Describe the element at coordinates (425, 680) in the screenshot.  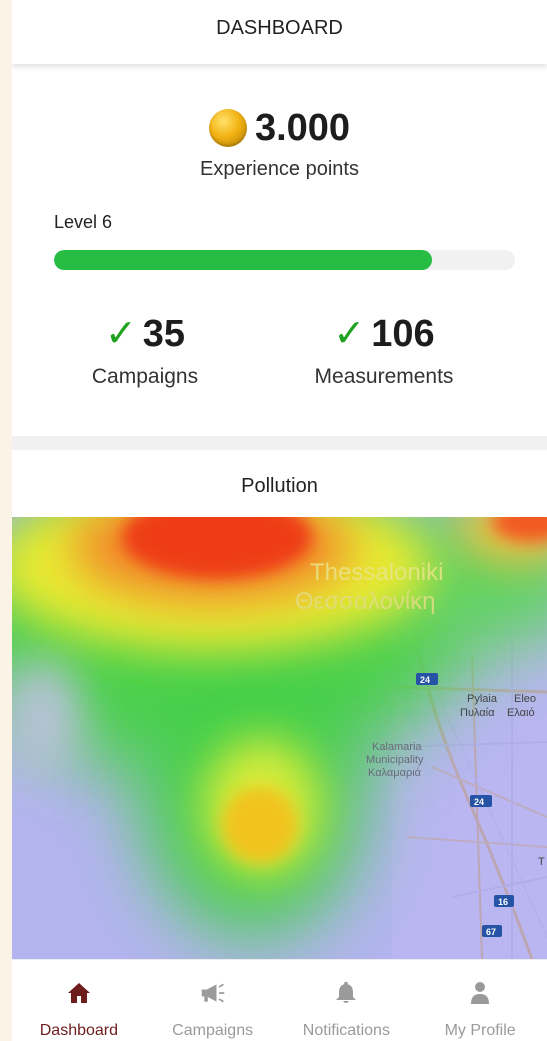
I see `map-road-24: 24` at that location.